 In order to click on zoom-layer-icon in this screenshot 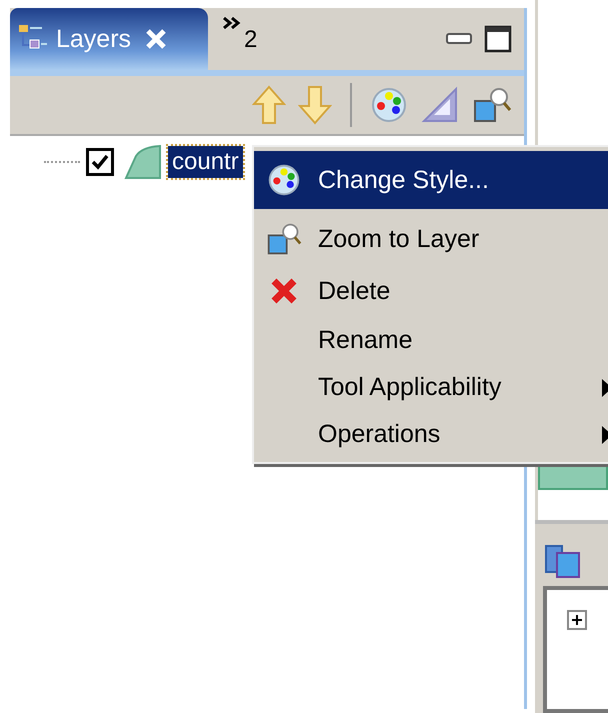, I will do `click(492, 105)`.